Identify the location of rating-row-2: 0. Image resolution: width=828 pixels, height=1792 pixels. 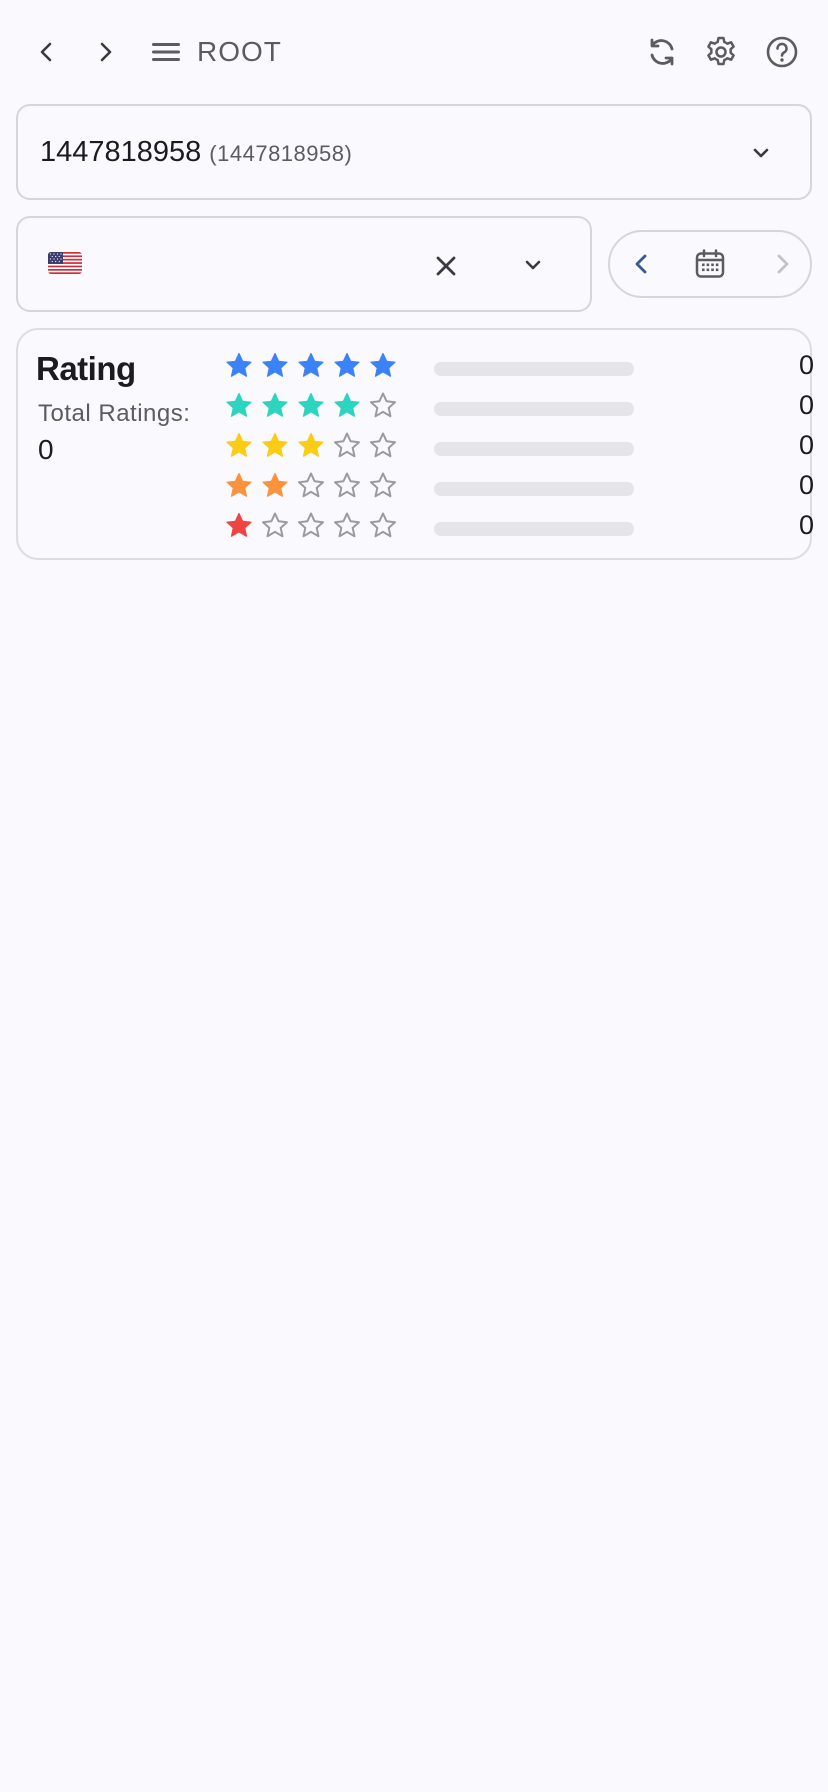
(519, 488).